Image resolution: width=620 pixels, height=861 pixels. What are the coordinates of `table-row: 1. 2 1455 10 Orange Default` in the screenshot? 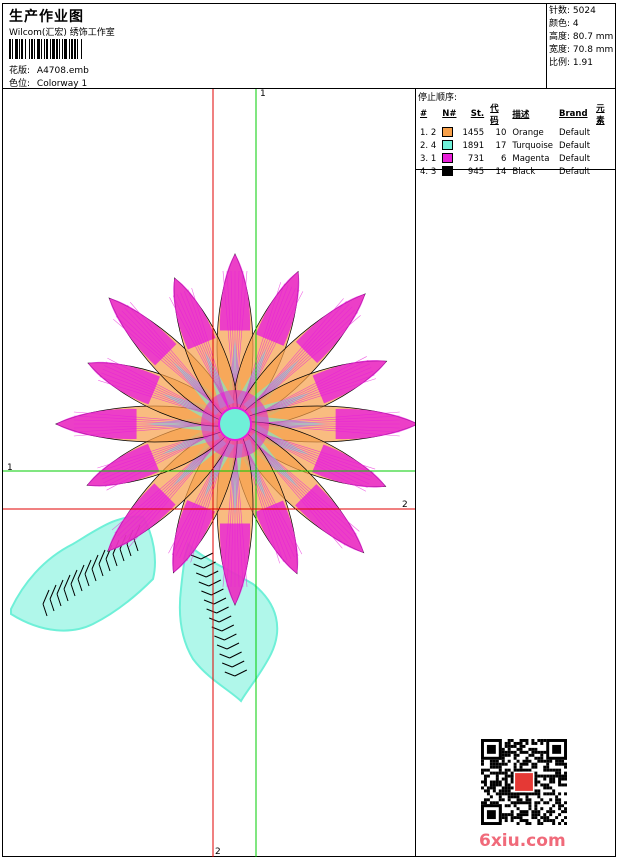 It's located at (516, 132).